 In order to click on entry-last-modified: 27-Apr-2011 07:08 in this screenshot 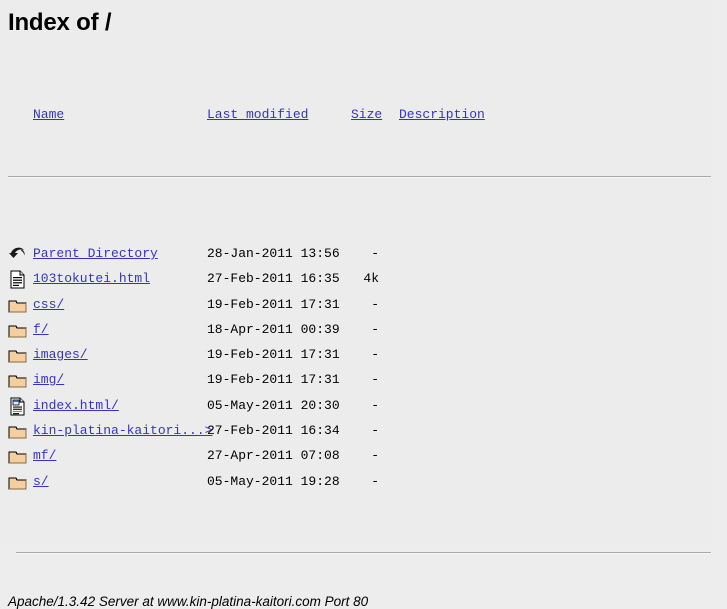, I will do `click(273, 456)`.